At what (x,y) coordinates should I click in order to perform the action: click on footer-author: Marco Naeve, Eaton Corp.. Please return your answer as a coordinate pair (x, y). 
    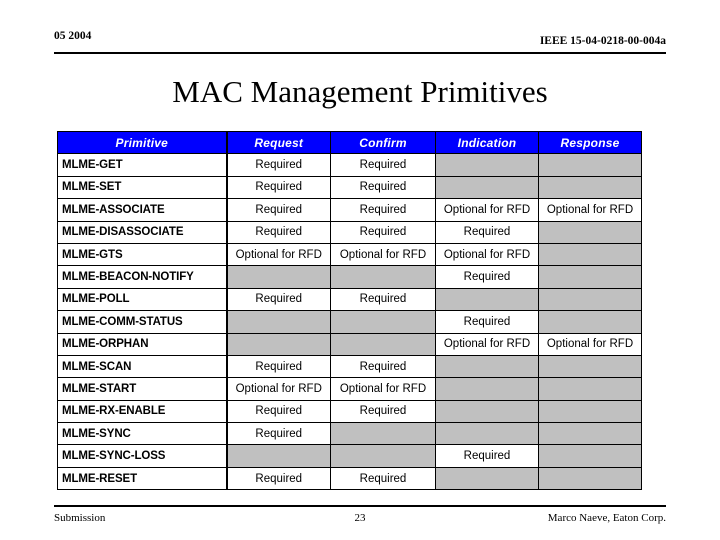
    Looking at the image, I should click on (606, 518).